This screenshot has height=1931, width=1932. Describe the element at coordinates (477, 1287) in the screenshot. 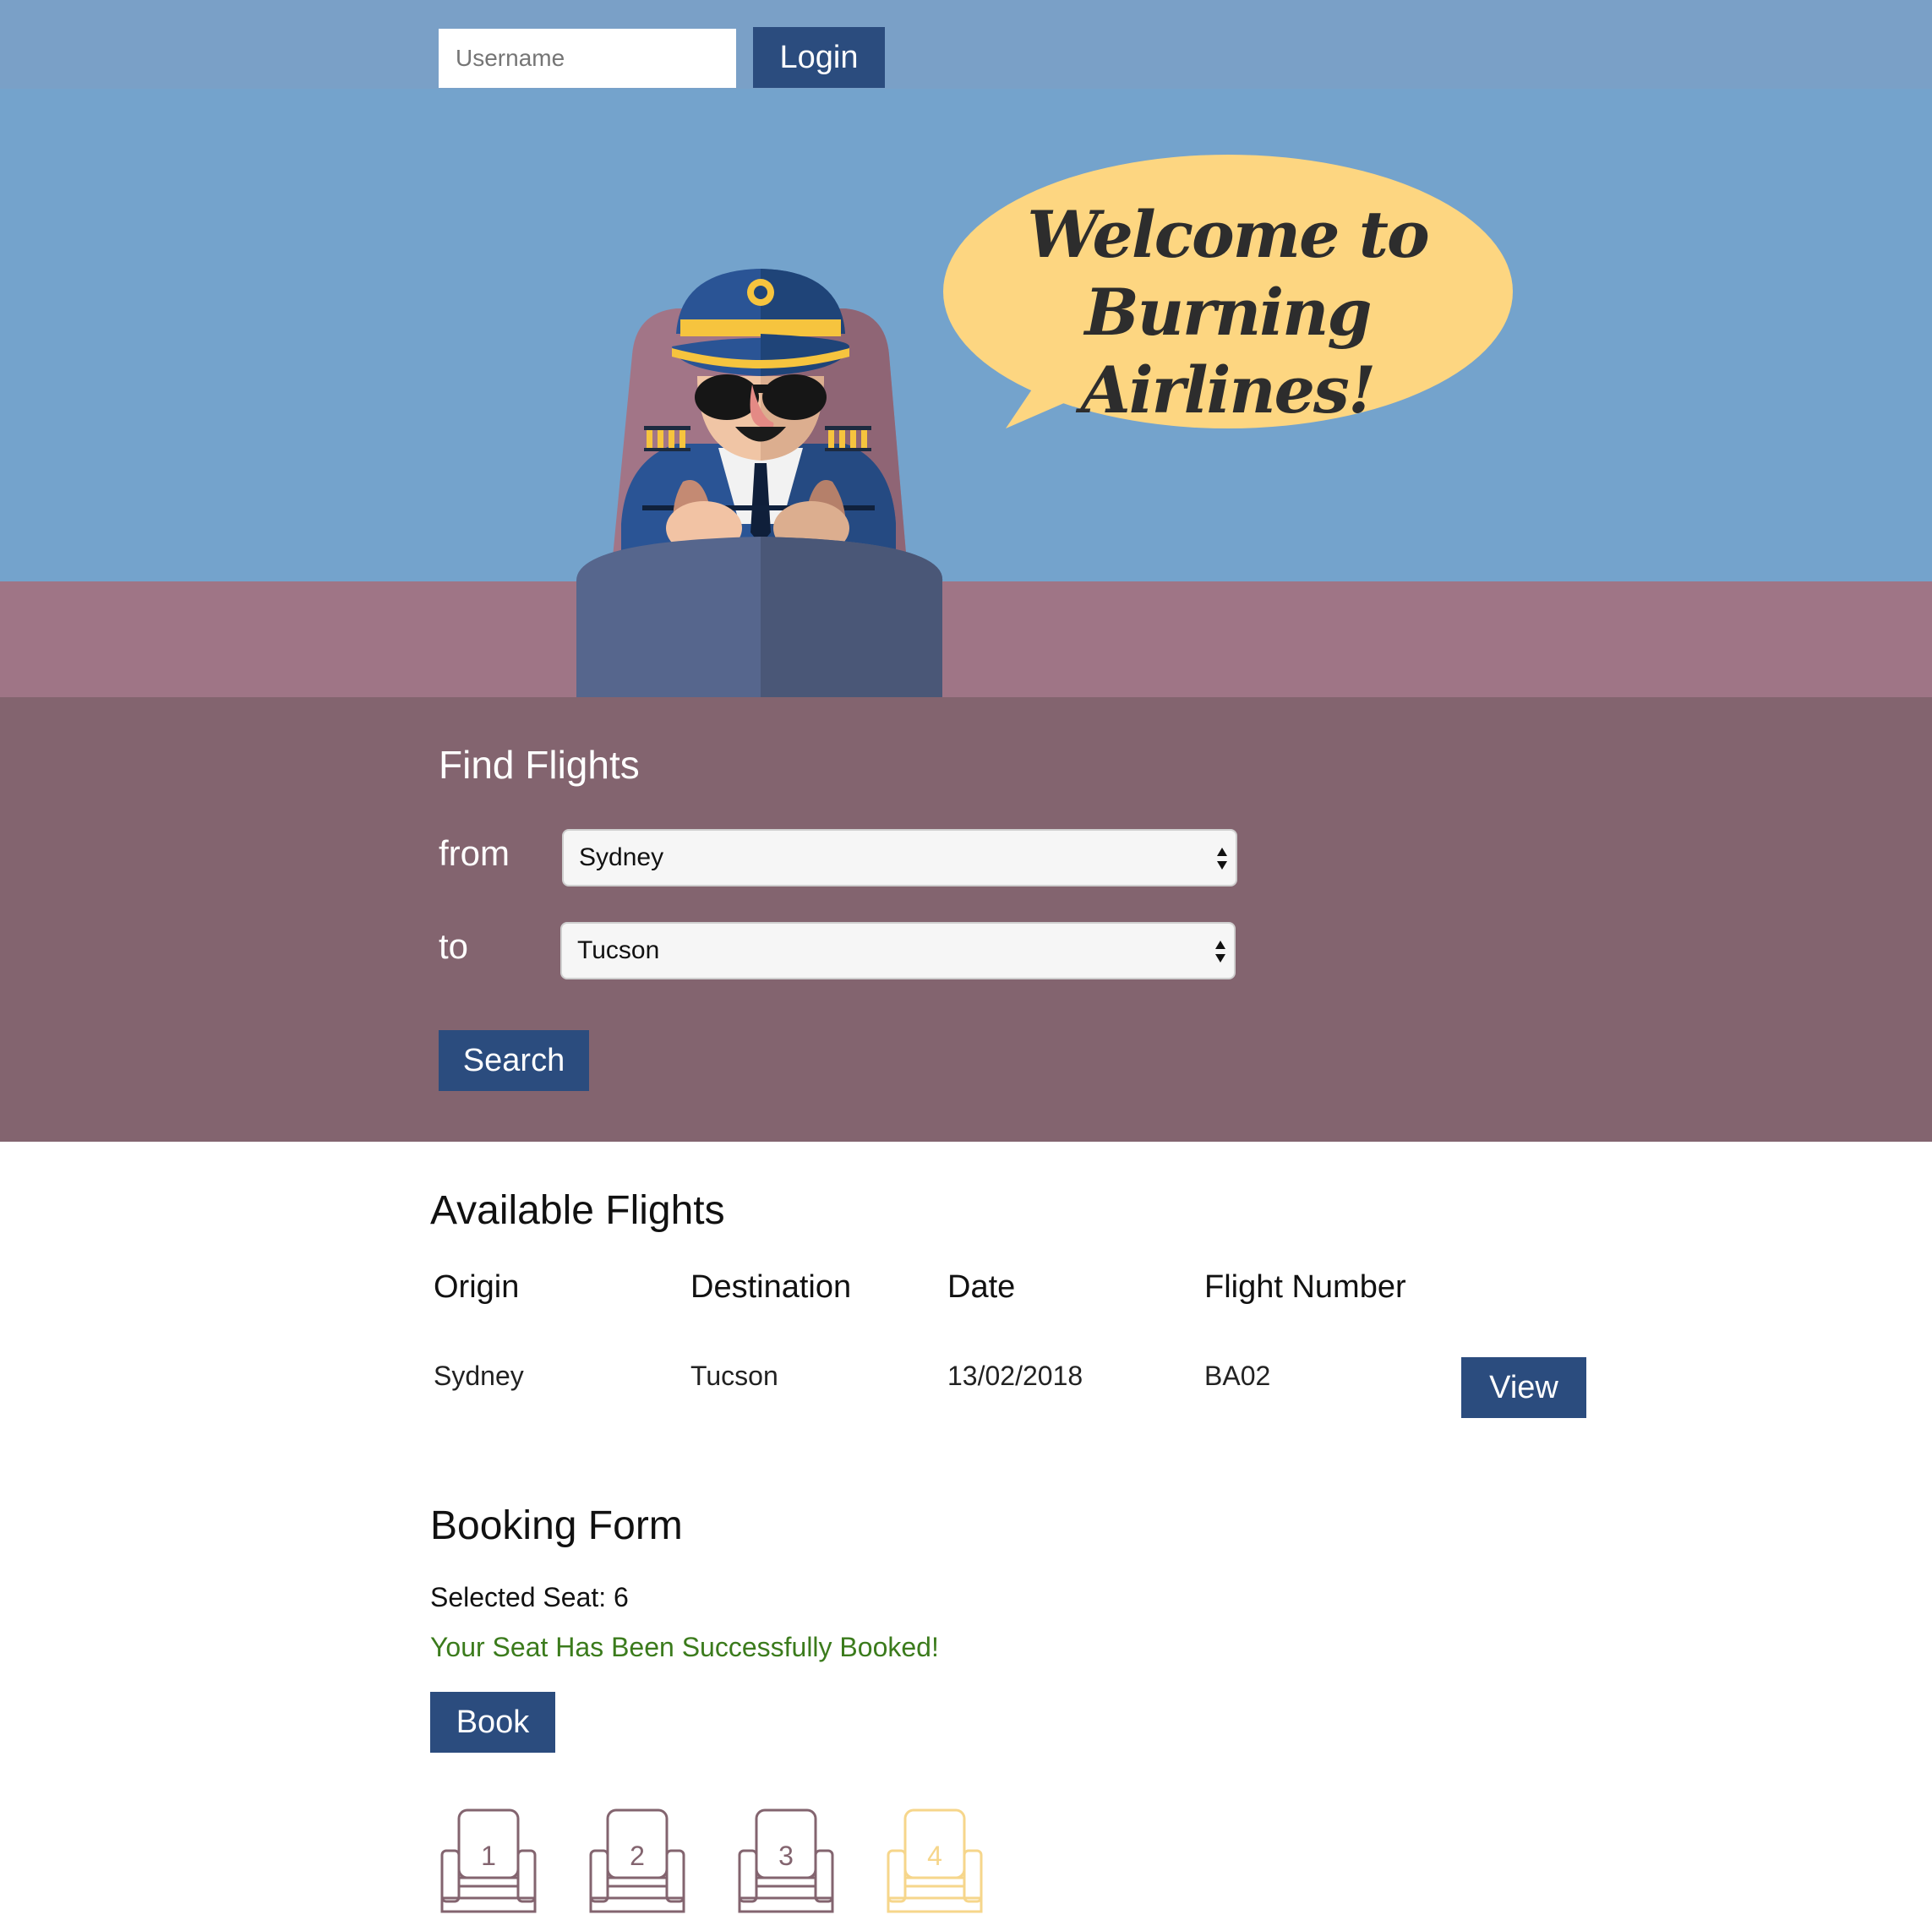

I see `column-header-origin: Origin` at that location.